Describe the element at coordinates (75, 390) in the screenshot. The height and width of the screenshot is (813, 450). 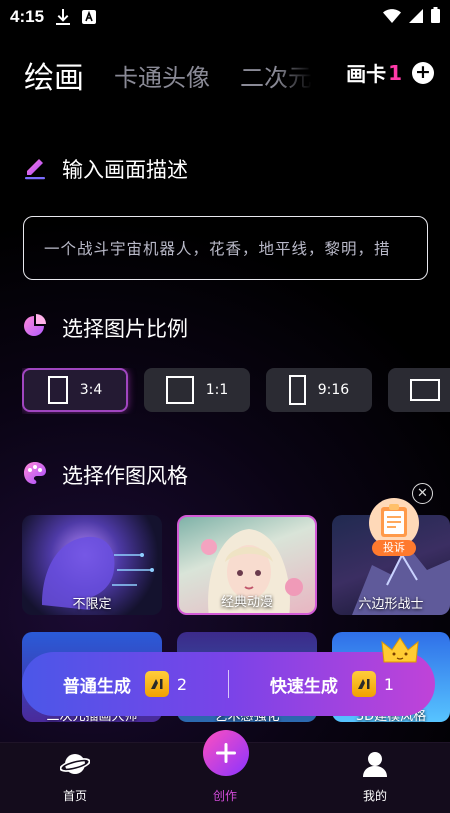
I see `ratio-option-3-4: 3:4` at that location.